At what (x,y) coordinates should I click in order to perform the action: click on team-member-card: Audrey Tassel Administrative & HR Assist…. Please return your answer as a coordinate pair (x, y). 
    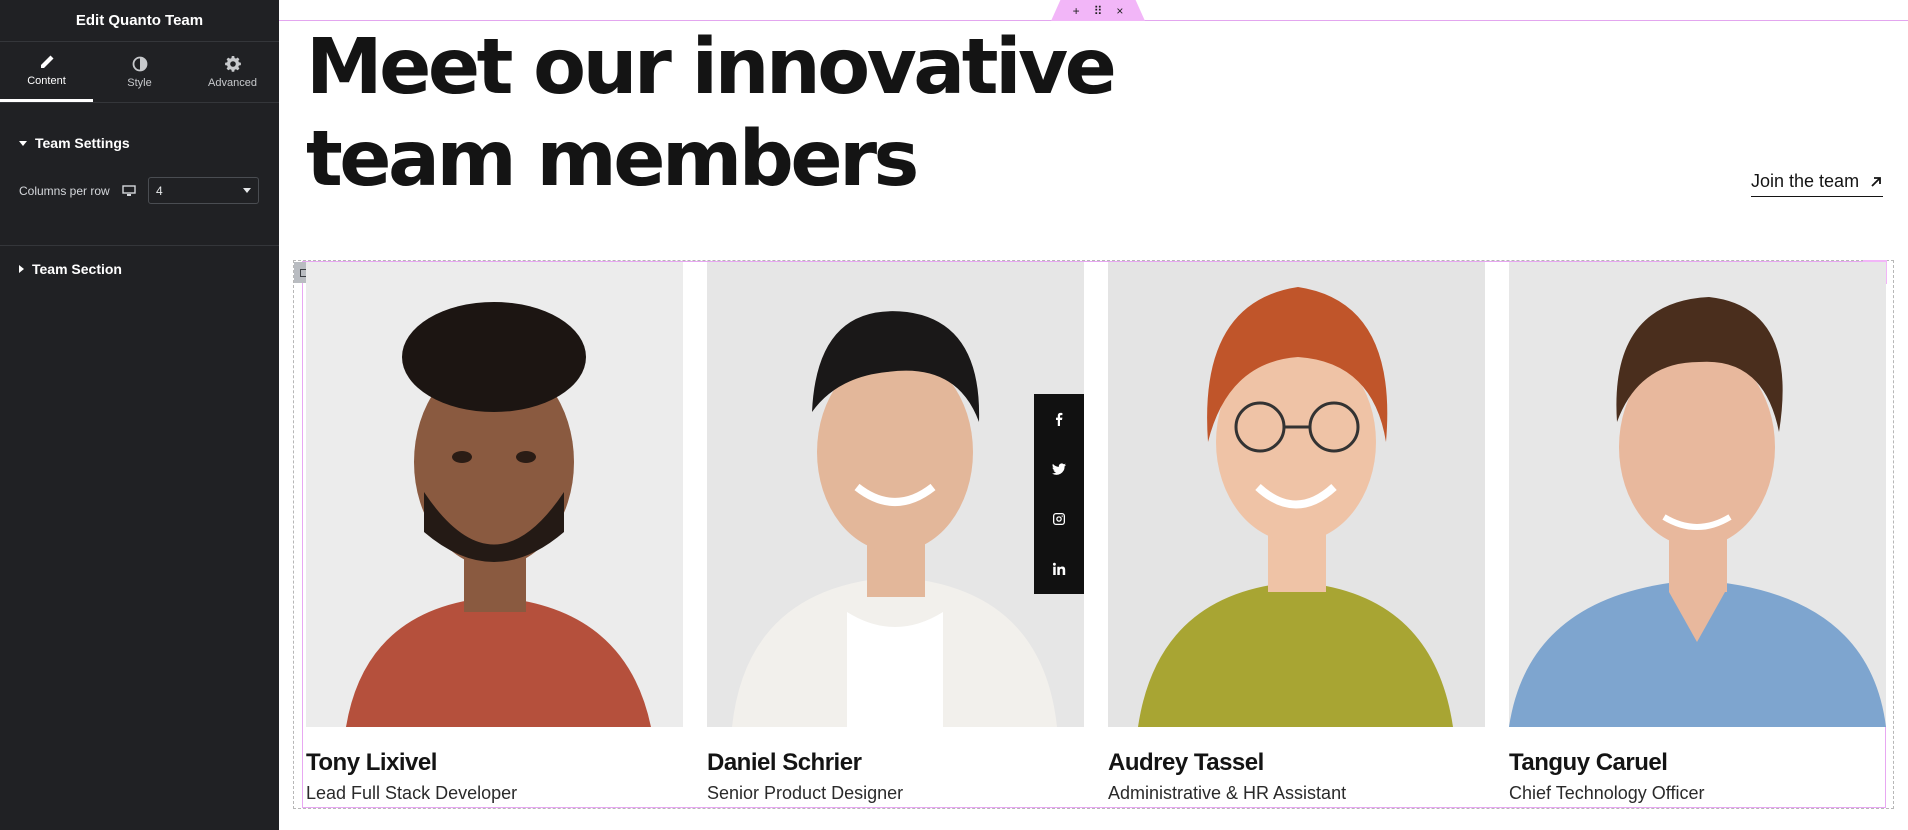
    Looking at the image, I should click on (1296, 533).